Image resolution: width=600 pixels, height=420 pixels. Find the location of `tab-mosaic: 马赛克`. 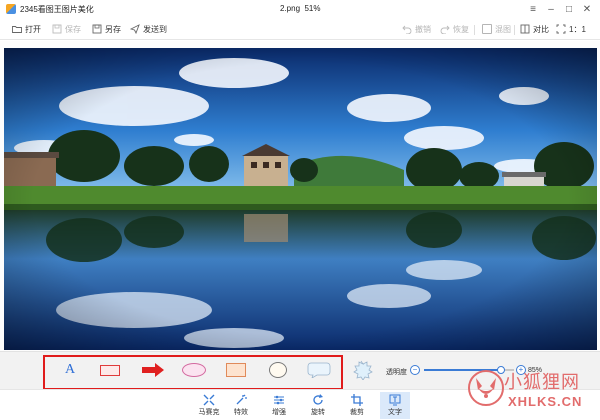

tab-mosaic: 马赛克 is located at coordinates (209, 405).